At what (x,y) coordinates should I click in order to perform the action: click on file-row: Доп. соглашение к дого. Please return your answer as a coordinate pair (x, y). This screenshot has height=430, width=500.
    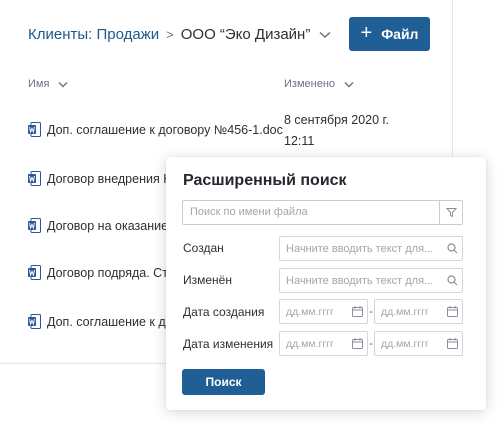
    Looking at the image, I should click on (106, 321).